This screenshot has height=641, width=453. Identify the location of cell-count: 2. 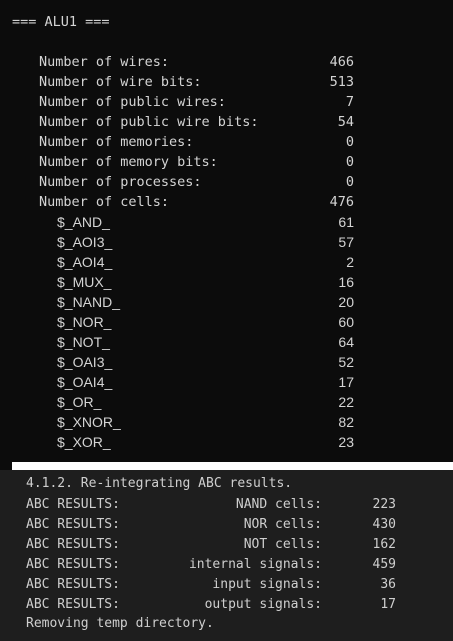
(350, 262).